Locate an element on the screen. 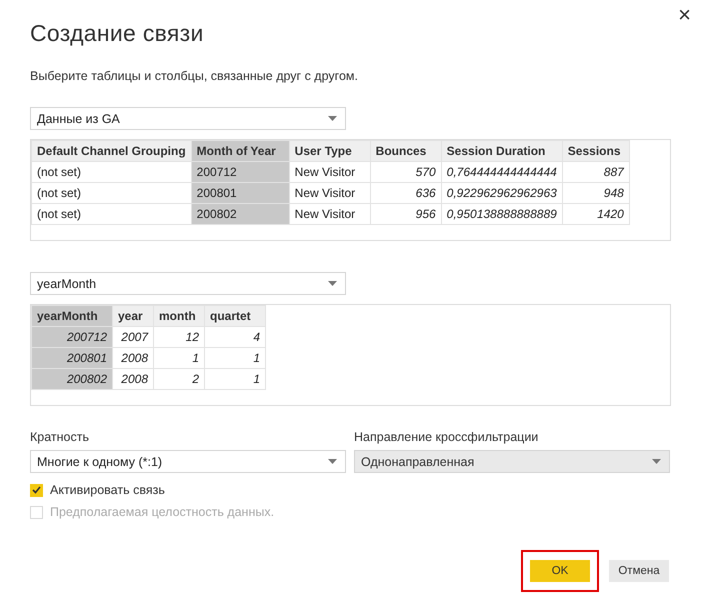  dropdown: yearMonth is located at coordinates (188, 283).